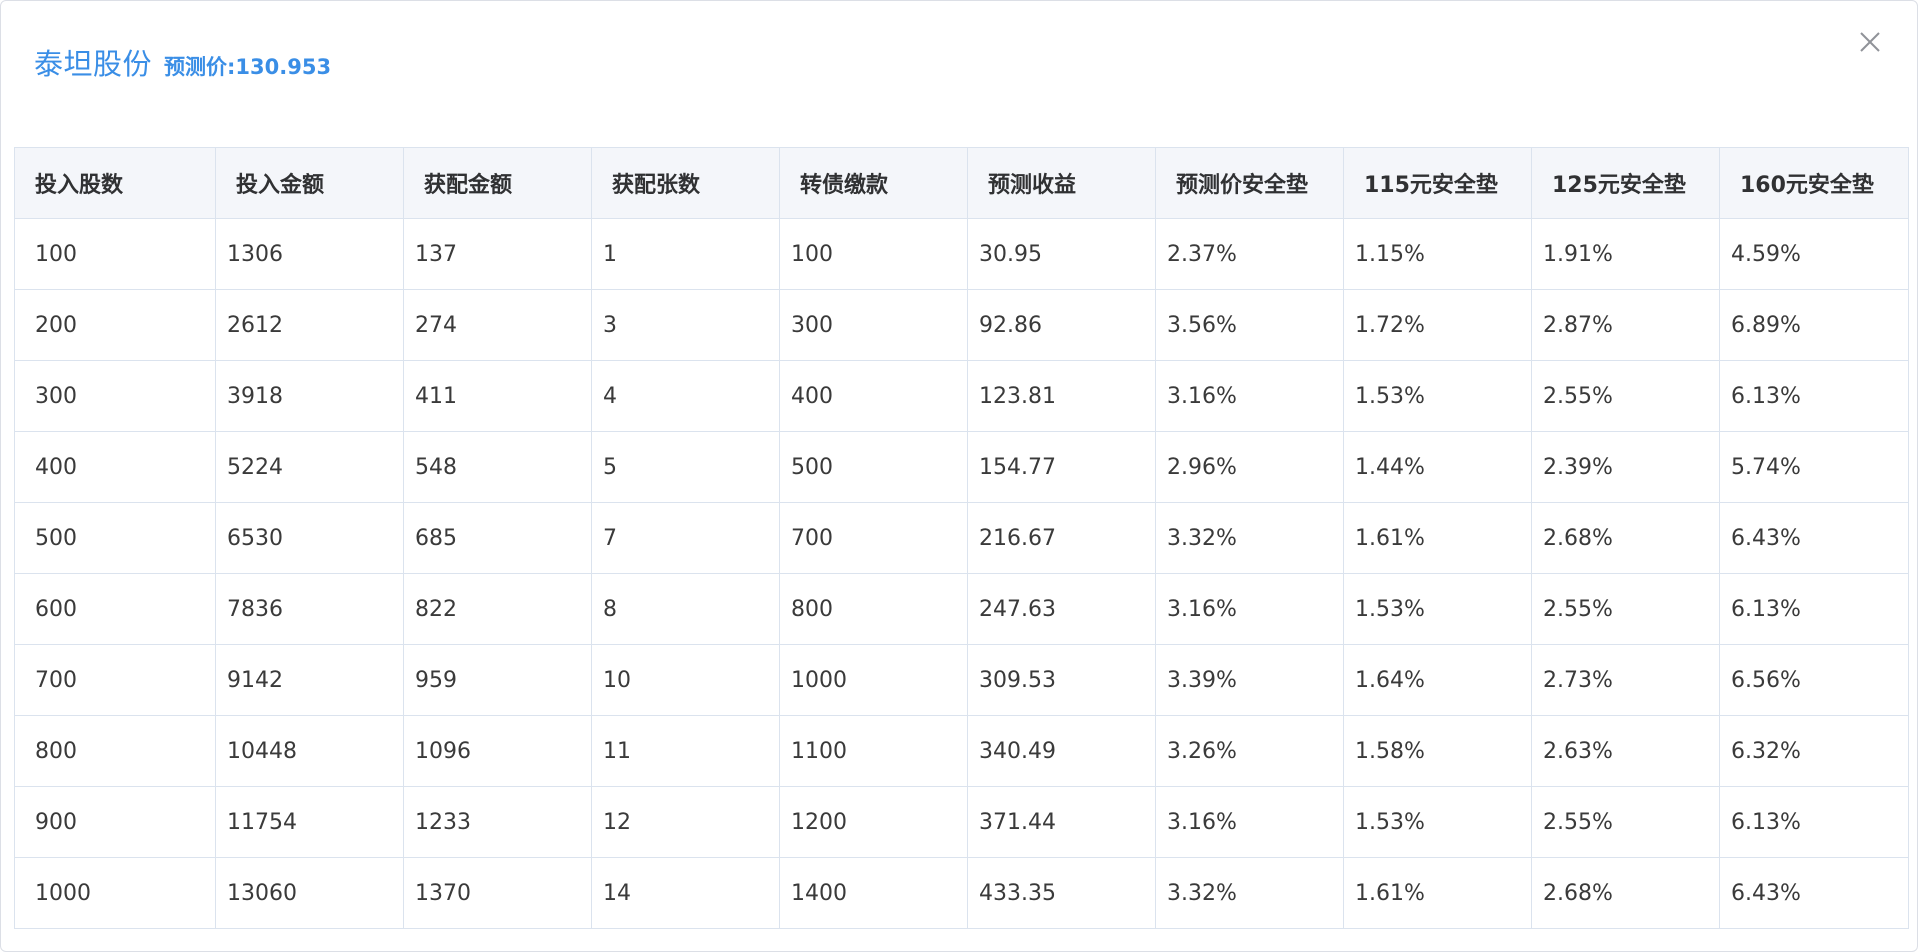 This screenshot has width=1918, height=952. Describe the element at coordinates (115, 538) in the screenshot. I see `cell-shares-in: 500` at that location.